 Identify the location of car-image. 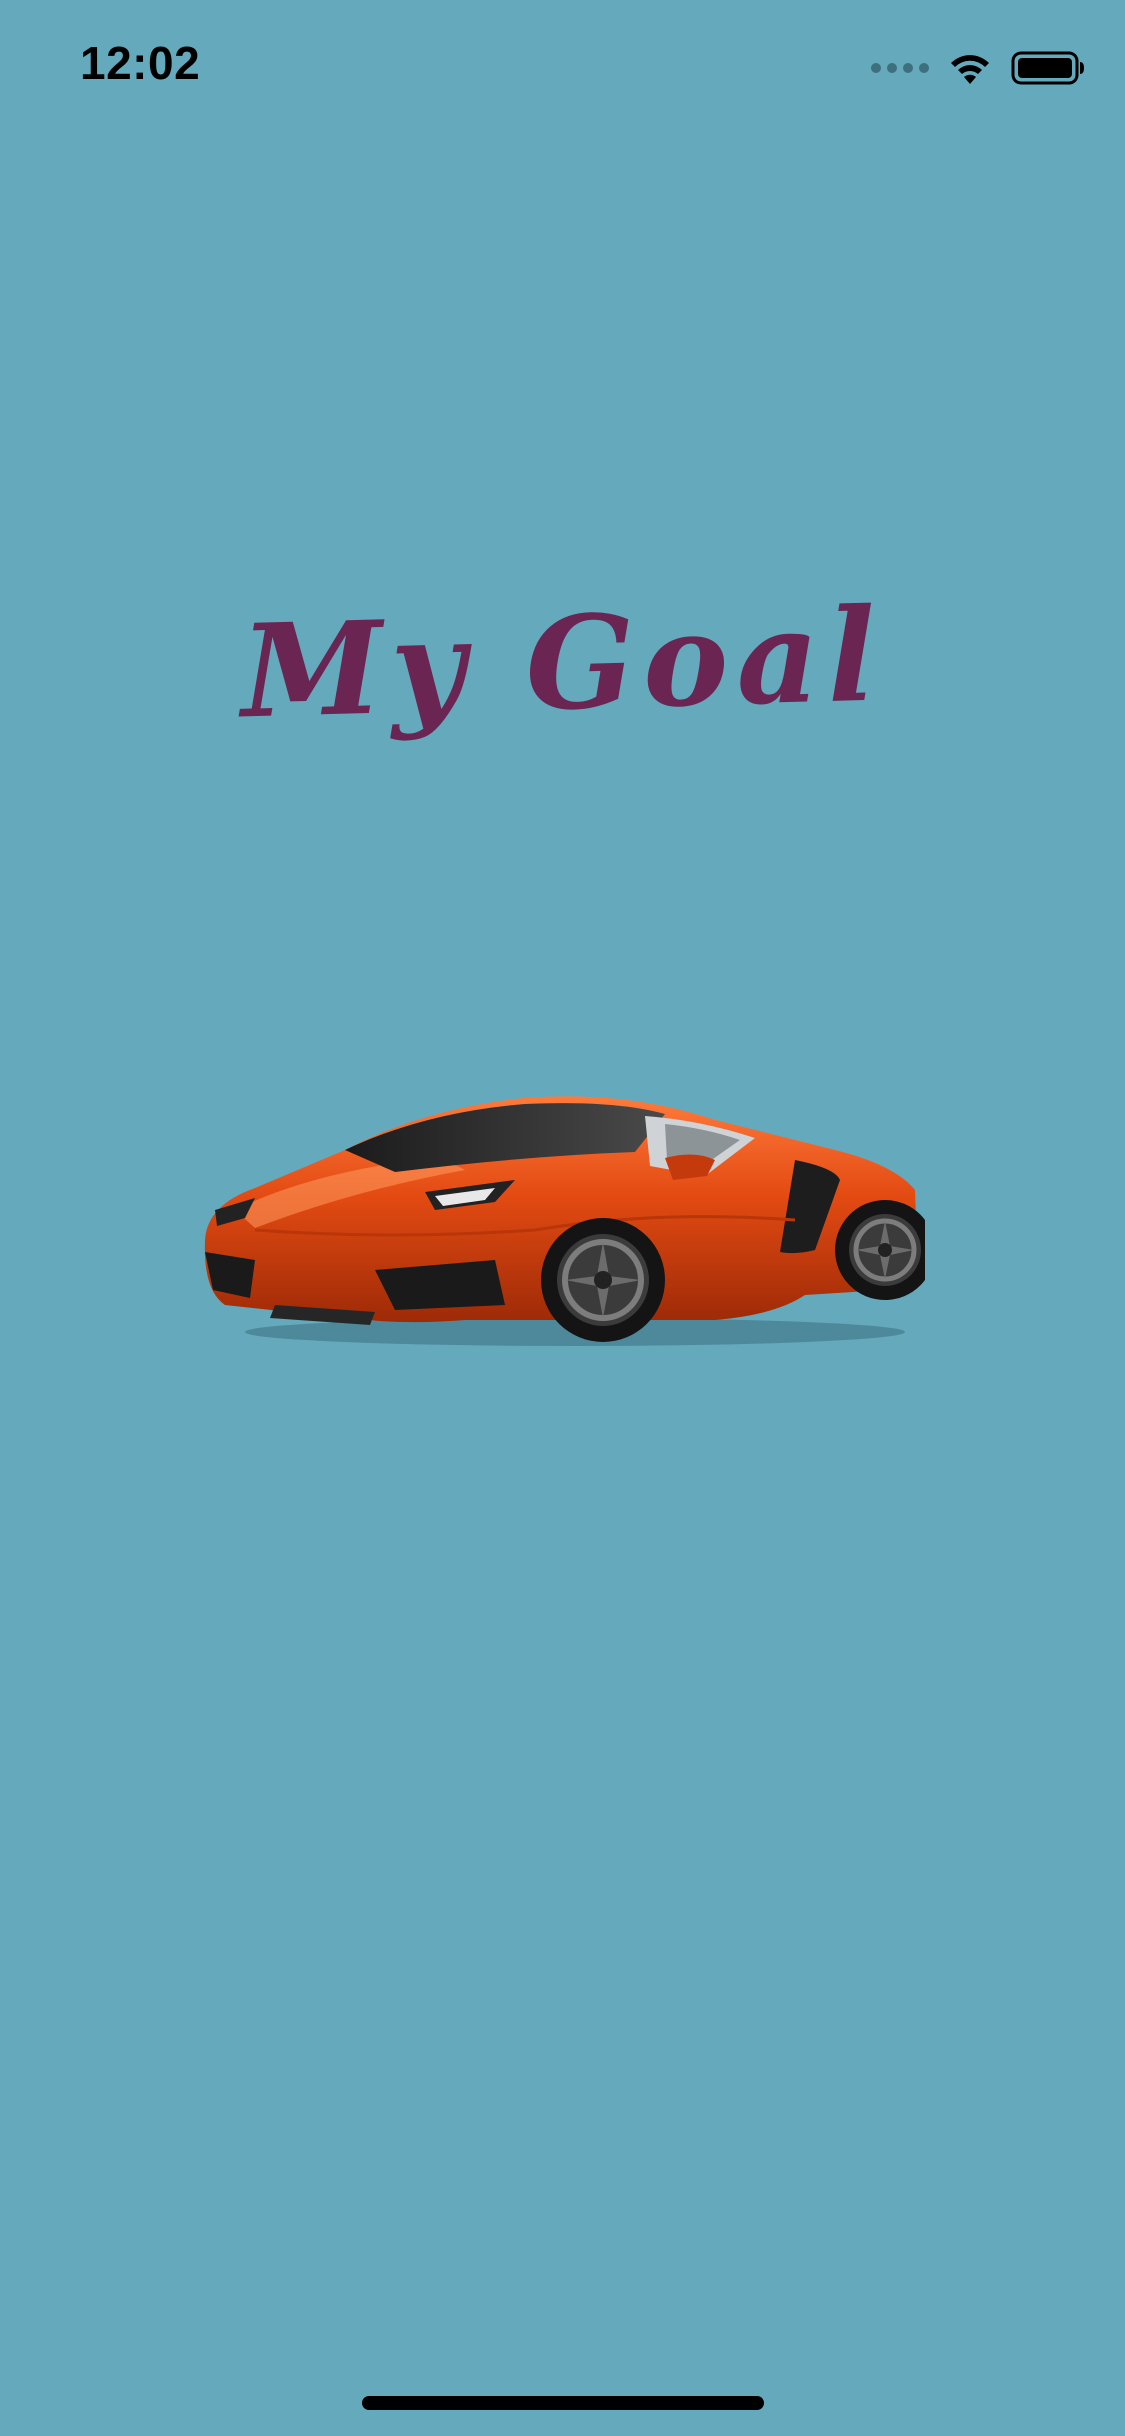
(565, 1215).